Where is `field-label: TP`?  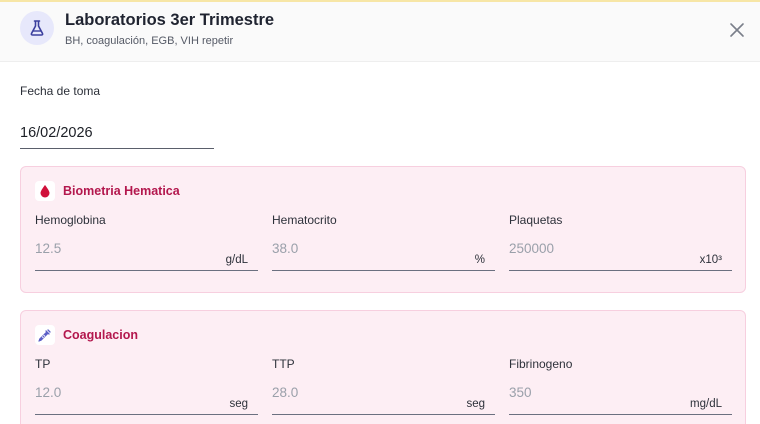 field-label: TP is located at coordinates (43, 364).